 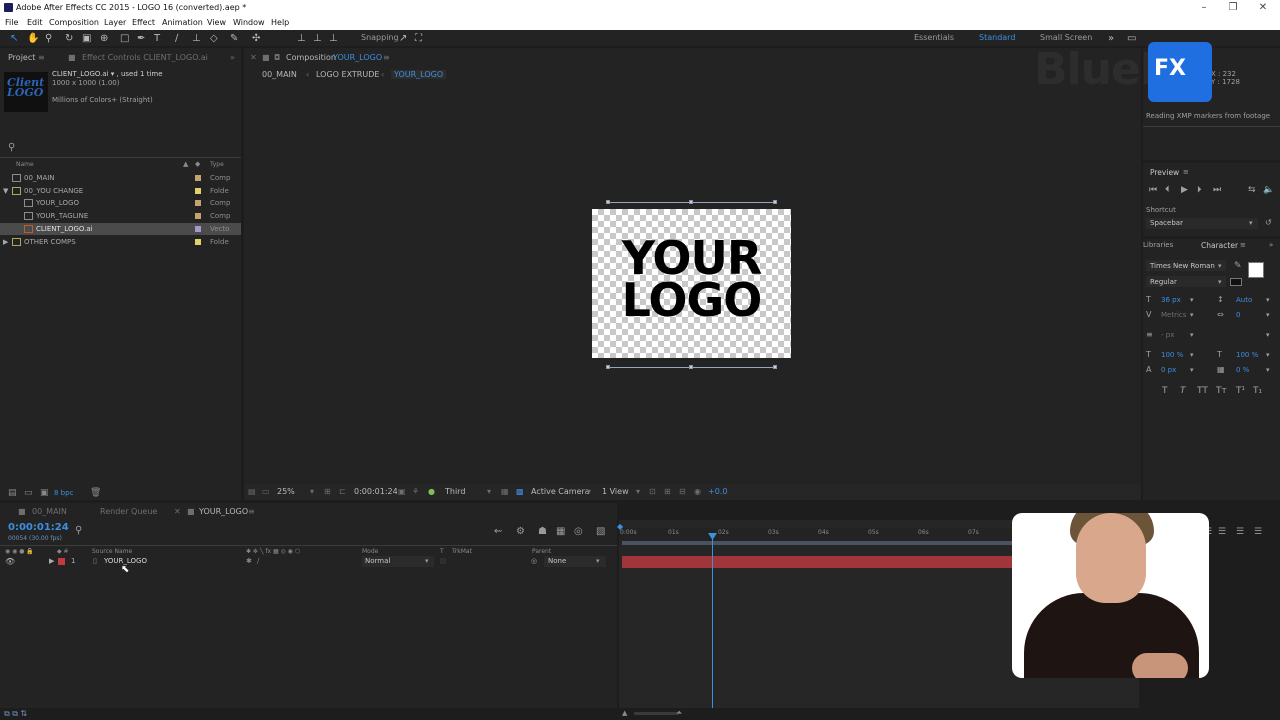 What do you see at coordinates (217, 164) in the screenshot?
I see `column-type-header: Type` at bounding box center [217, 164].